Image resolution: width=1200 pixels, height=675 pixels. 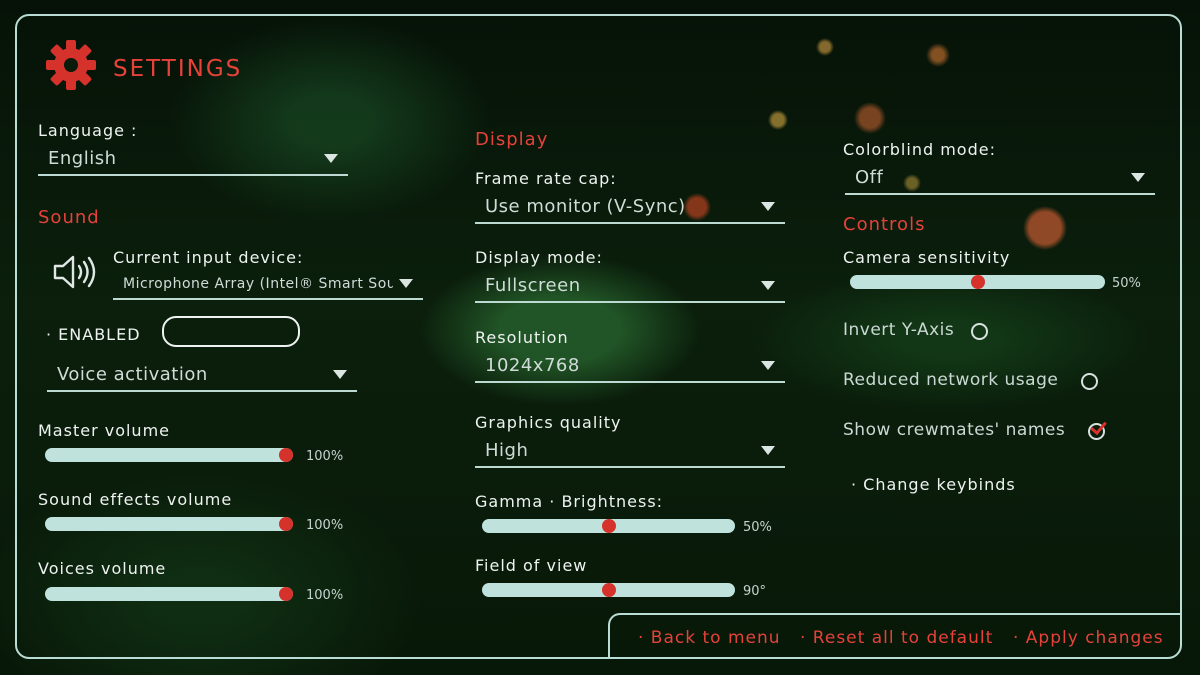 What do you see at coordinates (132, 374) in the screenshot?
I see `voice-mode-value: Voice activation` at bounding box center [132, 374].